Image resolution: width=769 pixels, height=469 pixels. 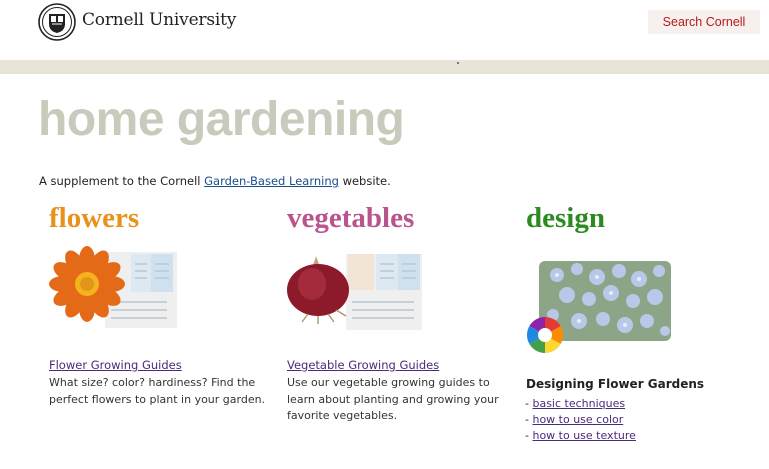 What do you see at coordinates (384, 67) in the screenshot?
I see `header-band` at bounding box center [384, 67].